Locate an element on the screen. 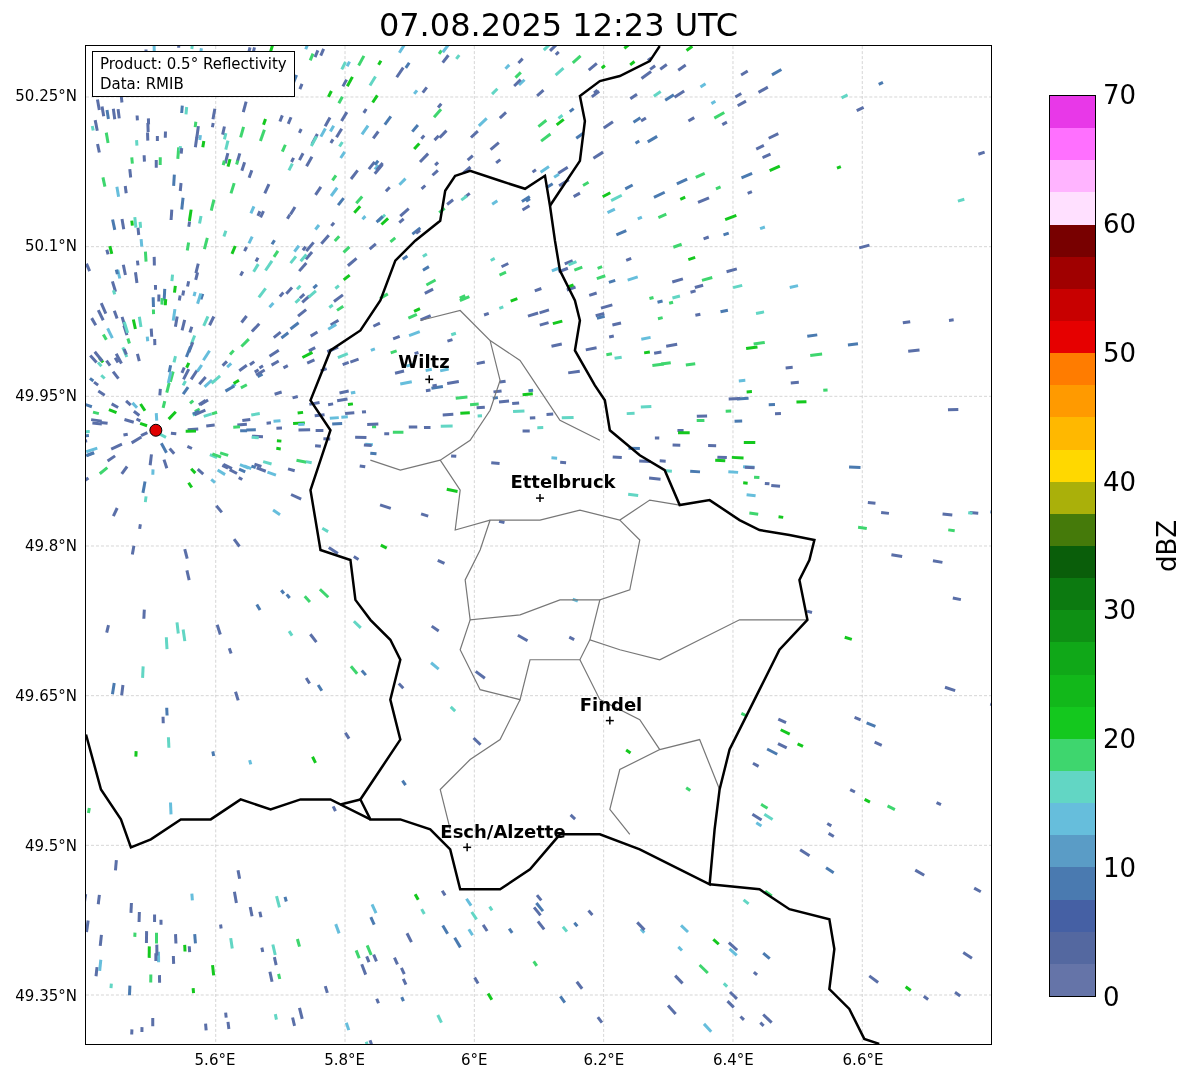  city-label: Ettelbruck is located at coordinates (563, 482).